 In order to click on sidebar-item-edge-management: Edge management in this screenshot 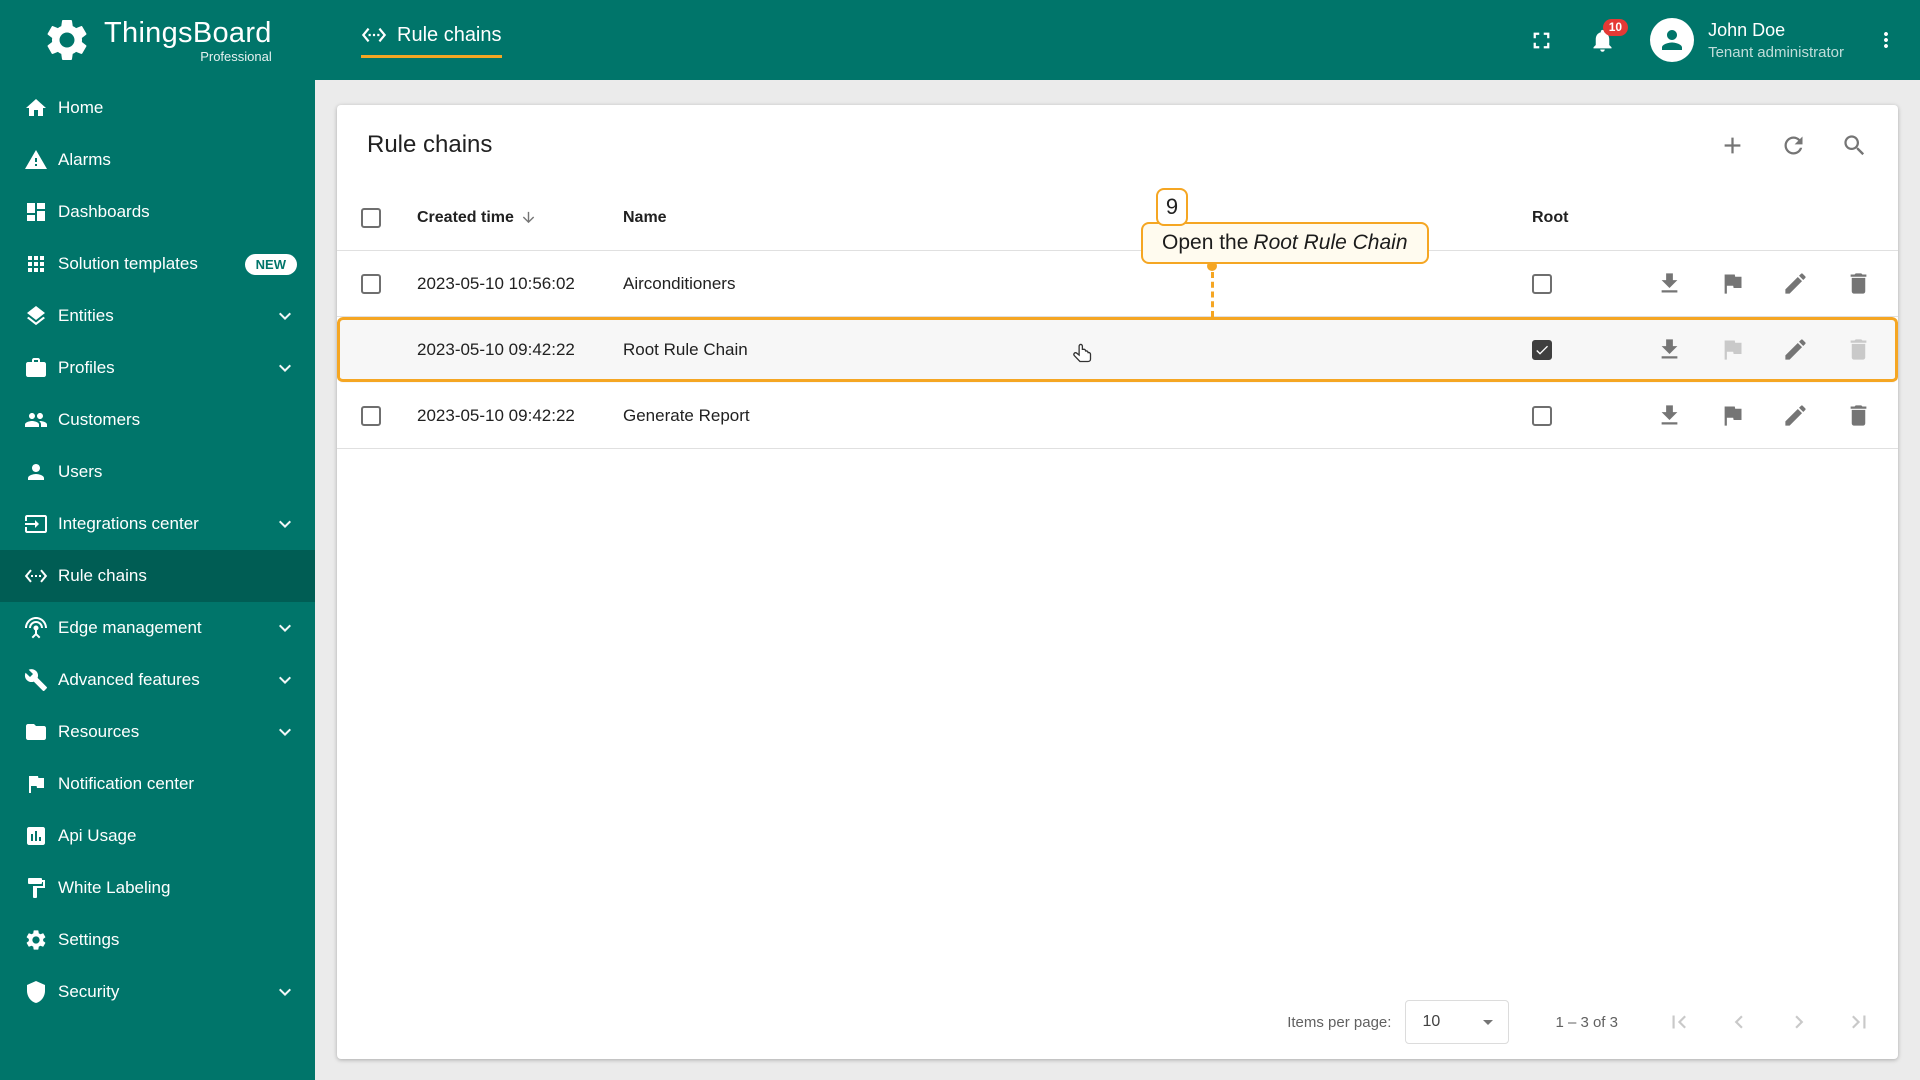, I will do `click(157, 628)`.